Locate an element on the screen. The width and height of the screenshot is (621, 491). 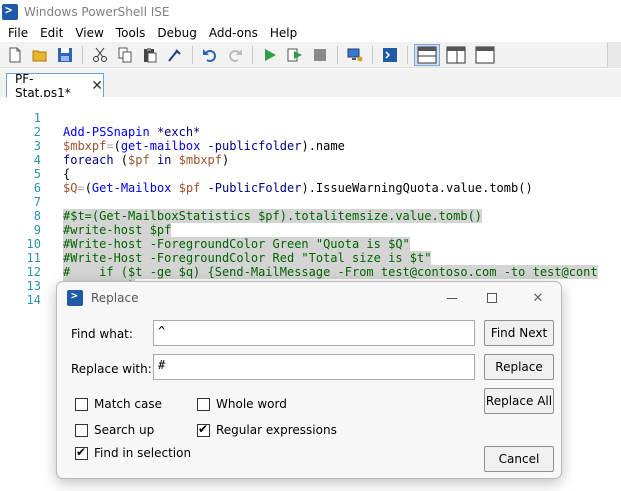
new-icon is located at coordinates (15, 55).